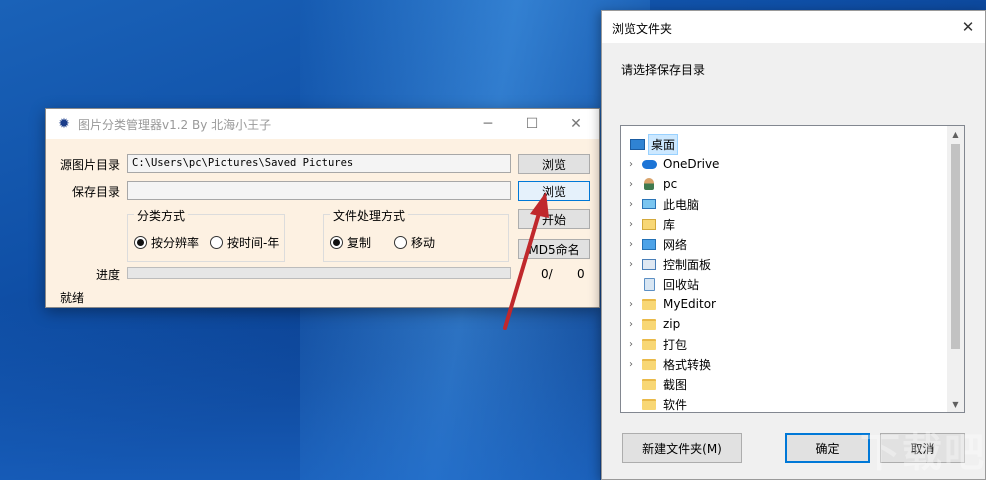 The height and width of the screenshot is (480, 986). I want to click on tree-item-label: 库, so click(669, 224).